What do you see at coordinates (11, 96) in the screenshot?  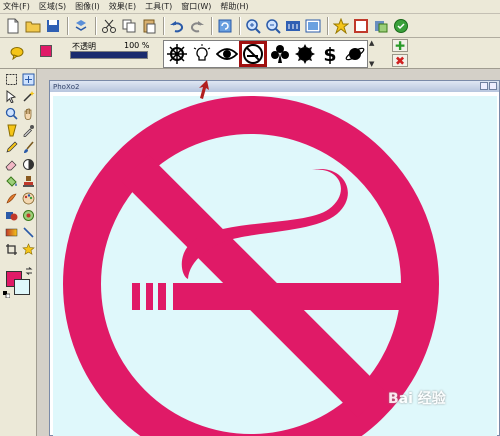 I see `tool-pointer` at bounding box center [11, 96].